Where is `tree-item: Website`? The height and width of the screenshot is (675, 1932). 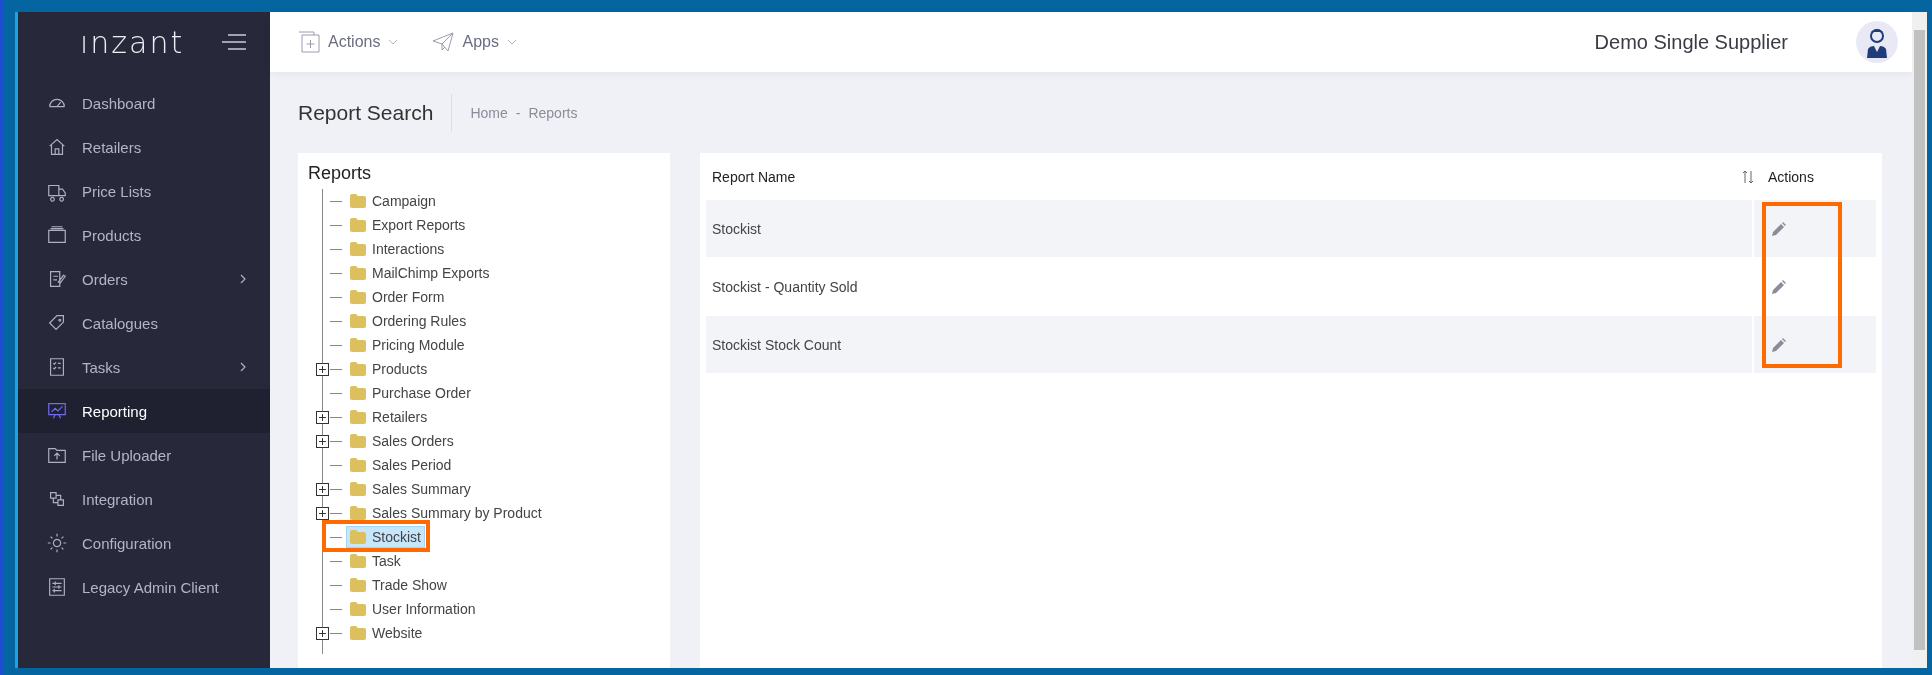
tree-item: Website is located at coordinates (386, 633).